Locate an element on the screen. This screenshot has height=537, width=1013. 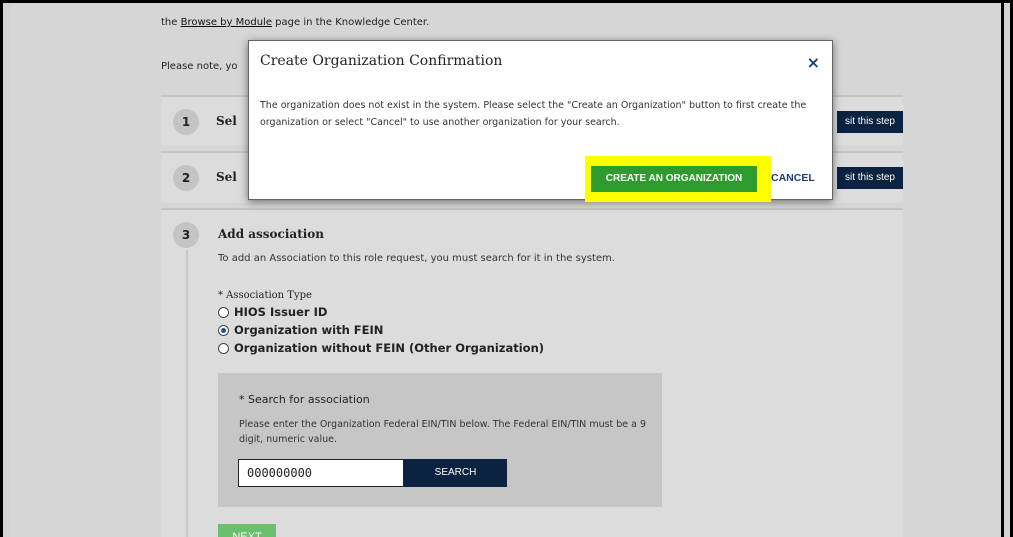
intro-suffix: page in the Knowledge Center. is located at coordinates (351, 22).